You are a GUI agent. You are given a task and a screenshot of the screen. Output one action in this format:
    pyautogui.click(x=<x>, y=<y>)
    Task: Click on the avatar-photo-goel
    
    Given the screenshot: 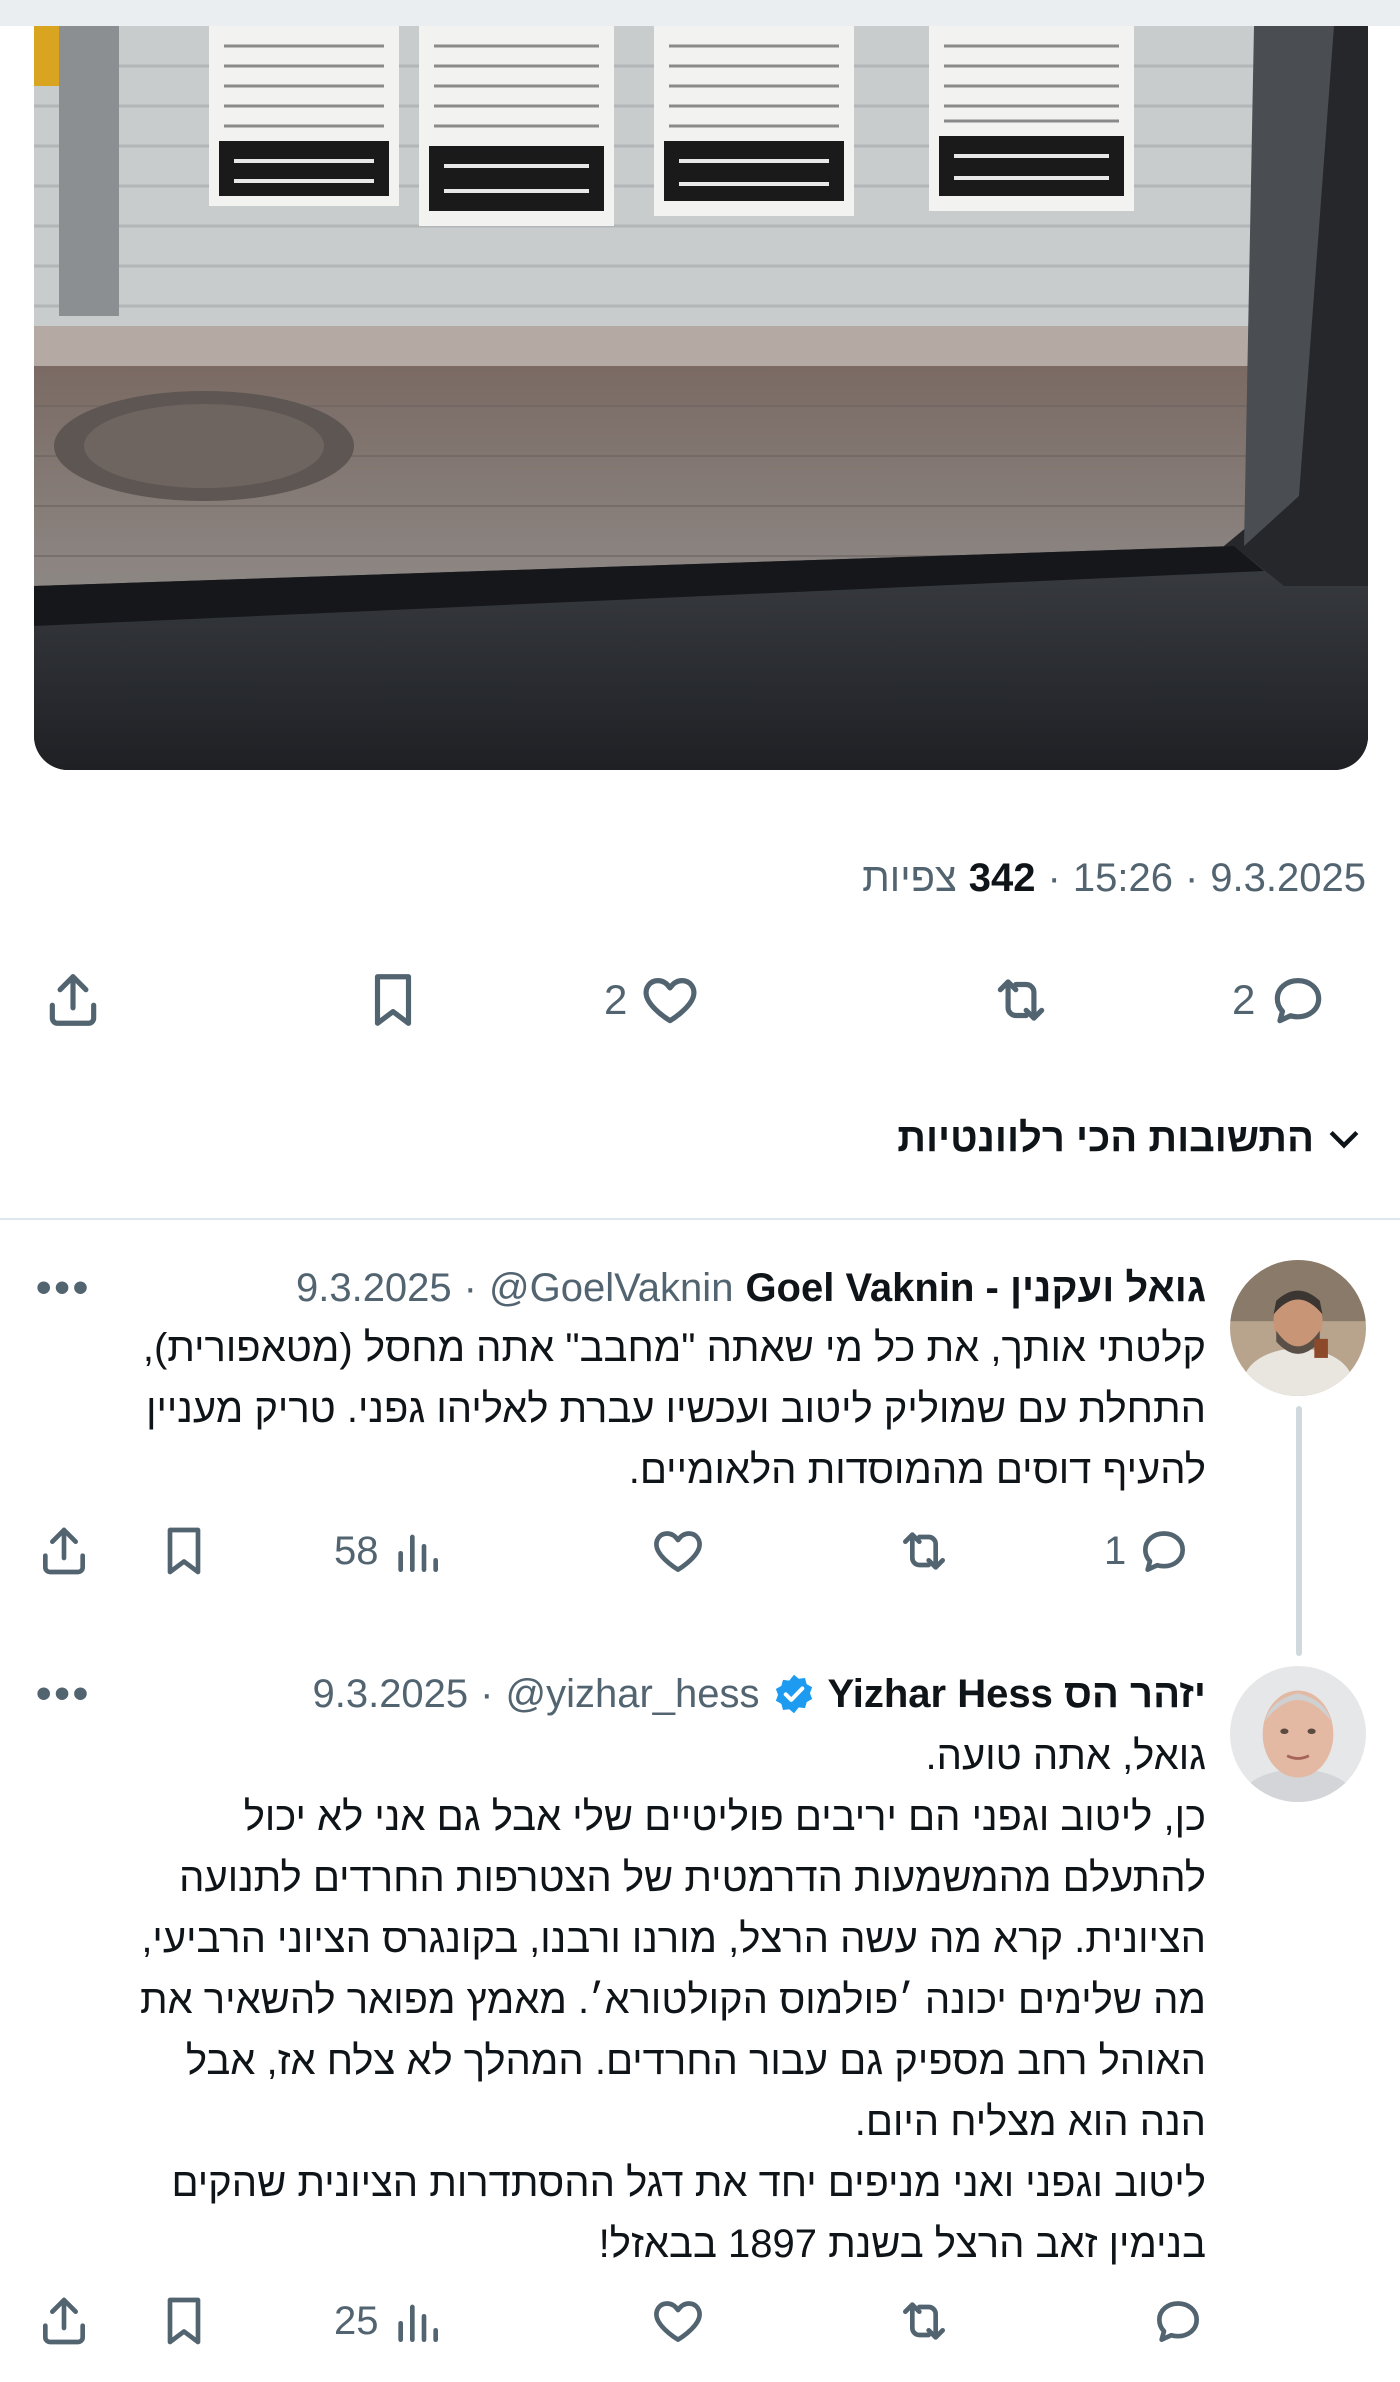 What is the action you would take?
    pyautogui.click(x=1298, y=1328)
    